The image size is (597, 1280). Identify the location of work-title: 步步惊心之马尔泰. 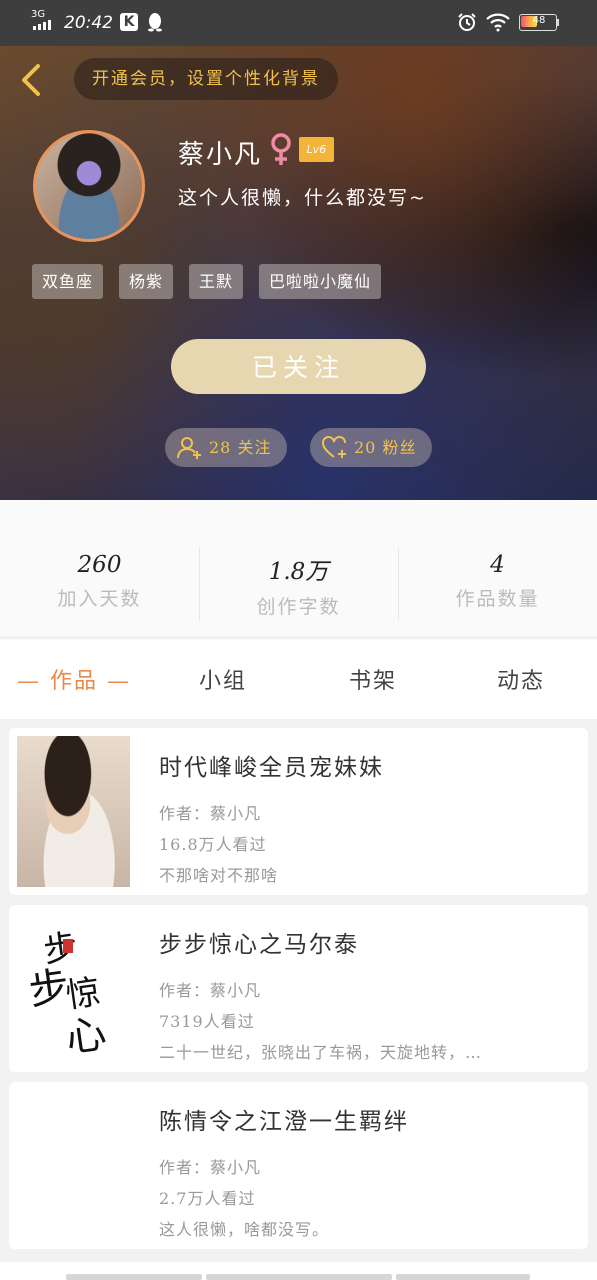
(259, 945).